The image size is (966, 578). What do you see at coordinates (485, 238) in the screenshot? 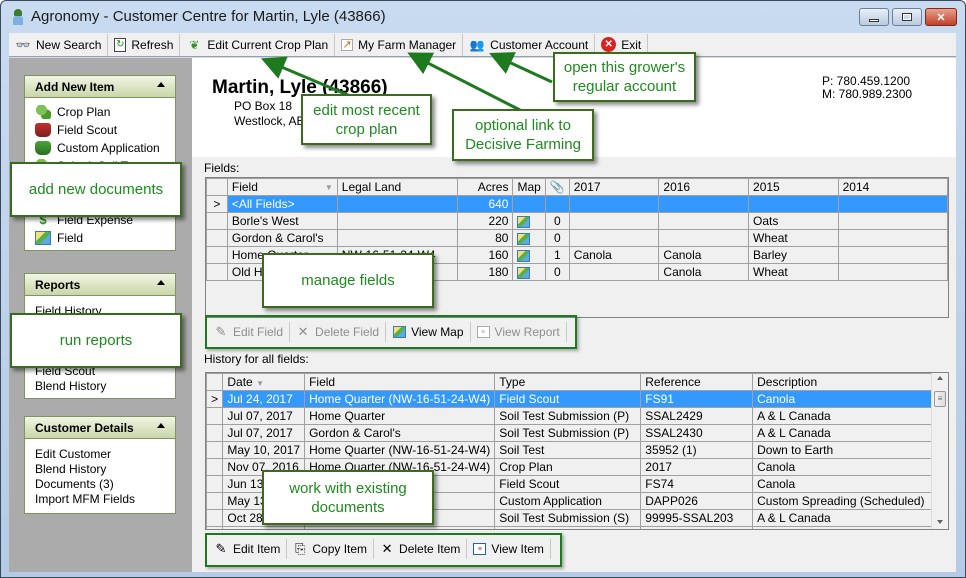
I see `cell-acres: 80` at bounding box center [485, 238].